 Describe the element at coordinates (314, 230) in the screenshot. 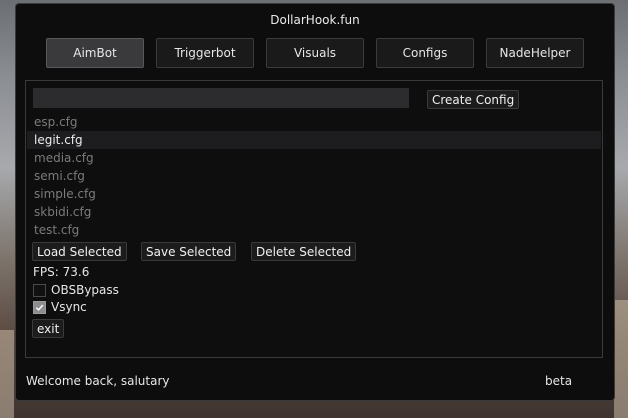

I see `config-list-item: test.cfg` at that location.